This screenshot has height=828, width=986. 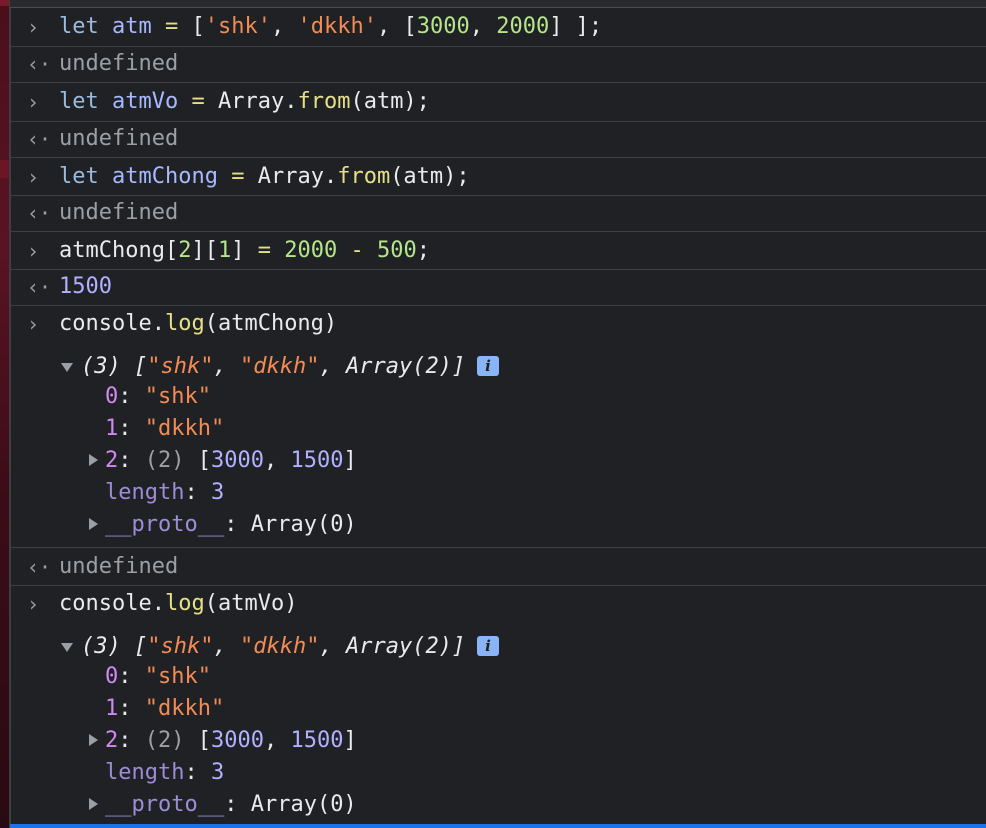 I want to click on console-toolbar-edge, so click(x=498, y=4).